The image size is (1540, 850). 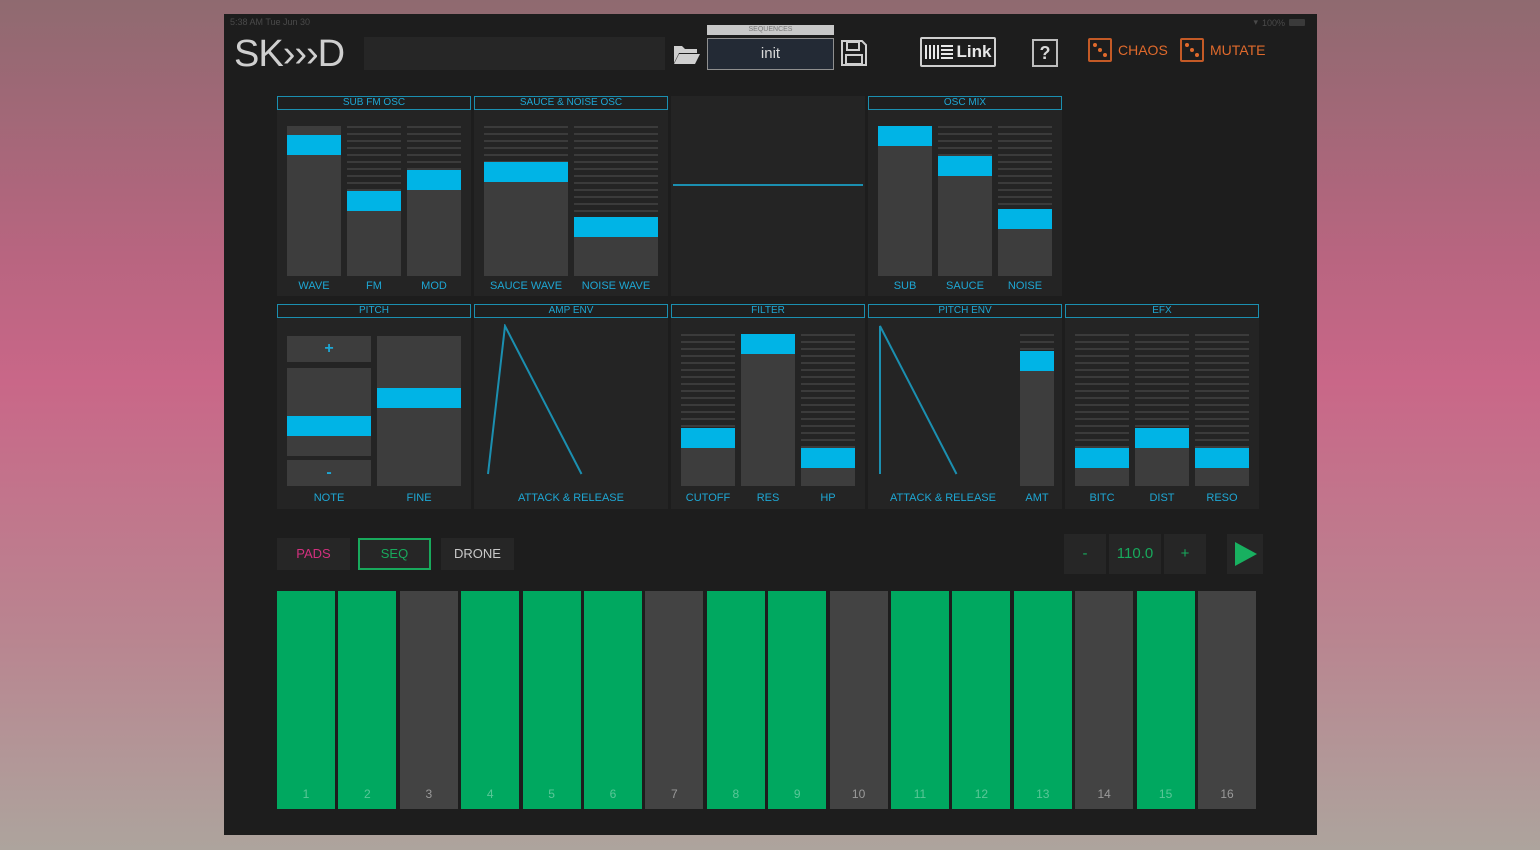 What do you see at coordinates (974, 51) in the screenshot?
I see `link-label: Link` at bounding box center [974, 51].